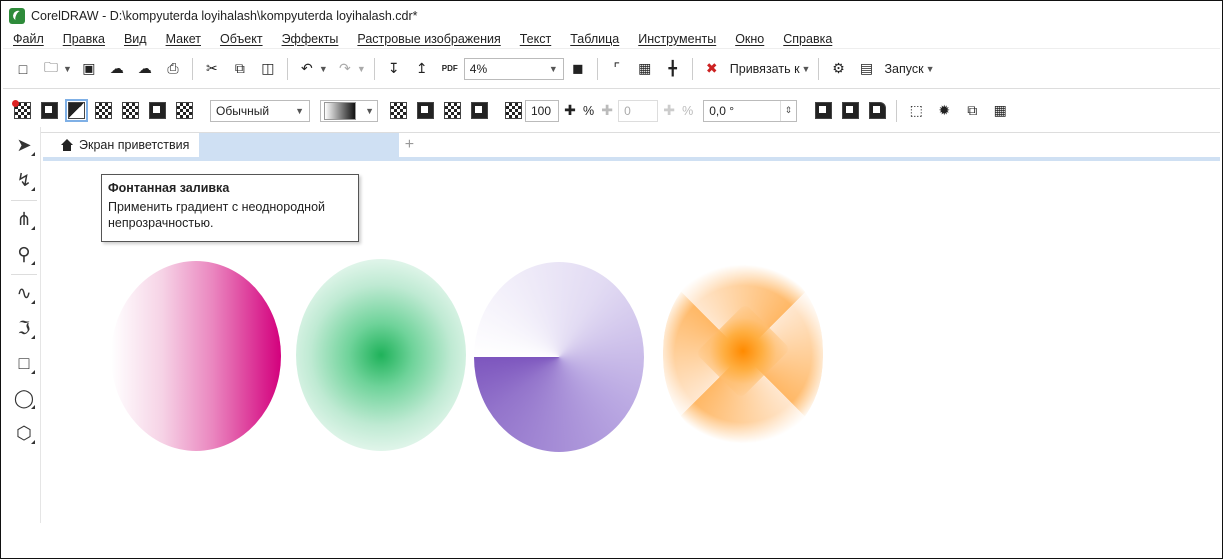 The height and width of the screenshot is (559, 1223). What do you see at coordinates (807, 39) in the screenshot?
I see `menu-help: Справка` at bounding box center [807, 39].